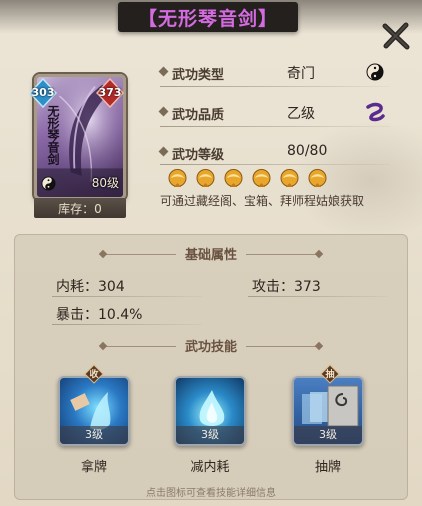 The width and height of the screenshot is (422, 506). I want to click on badge-text: 抽, so click(330, 375).